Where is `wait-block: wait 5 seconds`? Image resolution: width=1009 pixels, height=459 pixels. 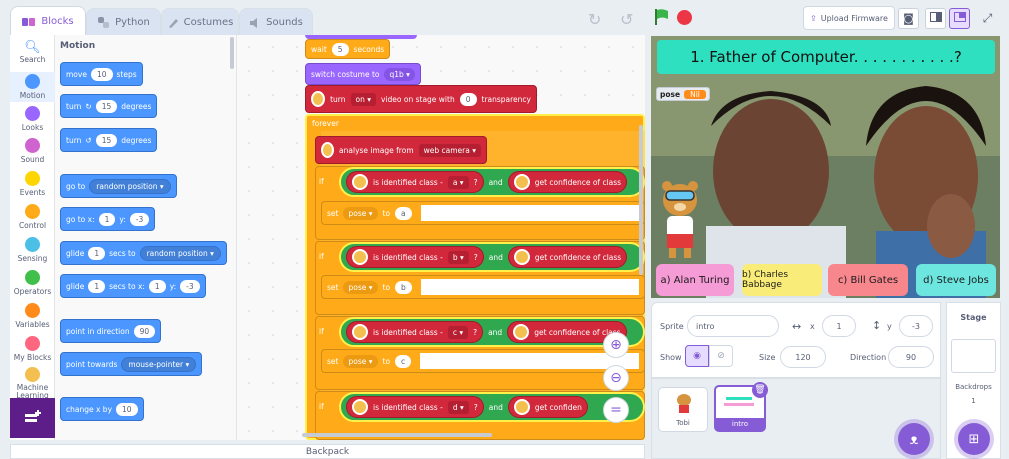
wait-block: wait 5 seconds is located at coordinates (348, 49).